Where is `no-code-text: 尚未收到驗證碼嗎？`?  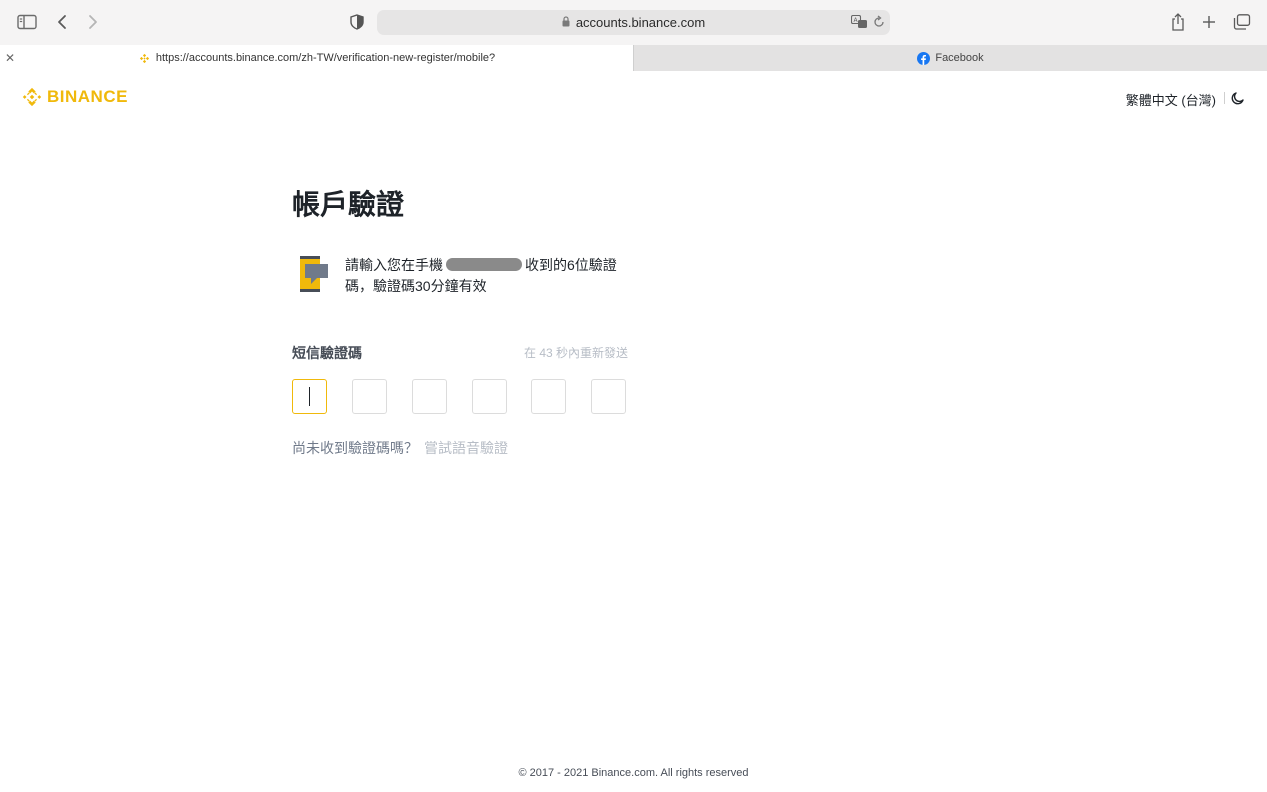 no-code-text: 尚未收到驗證碼嗎？ is located at coordinates (355, 448).